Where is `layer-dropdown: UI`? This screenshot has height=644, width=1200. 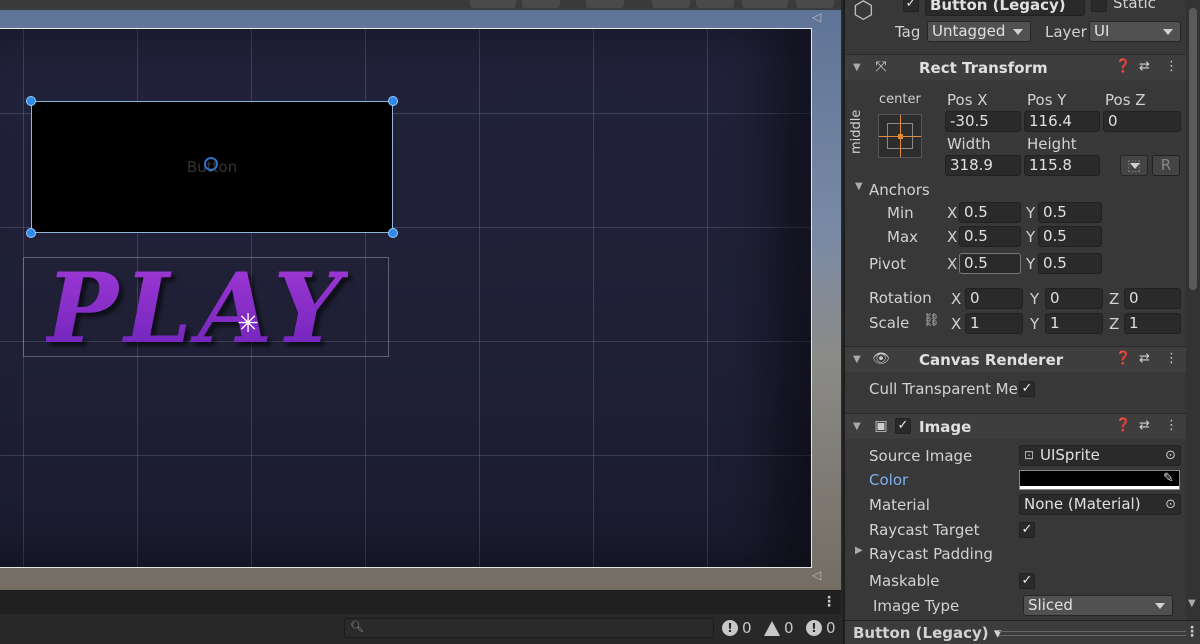
layer-dropdown: UI is located at coordinates (1135, 31).